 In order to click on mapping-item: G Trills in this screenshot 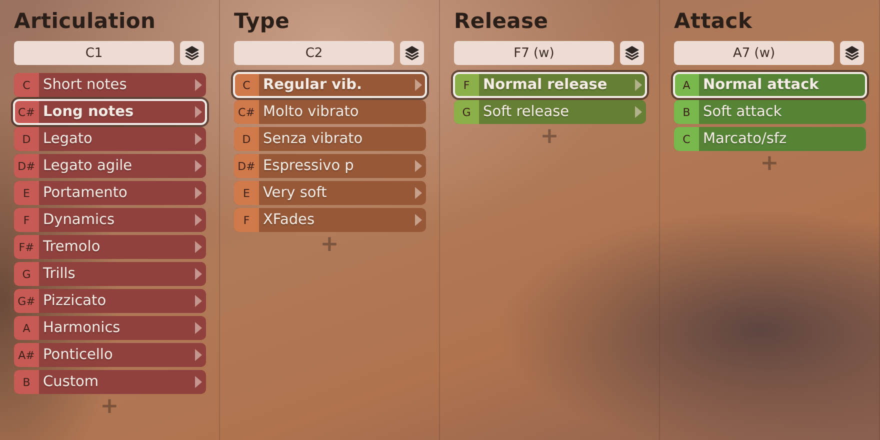, I will do `click(110, 274)`.